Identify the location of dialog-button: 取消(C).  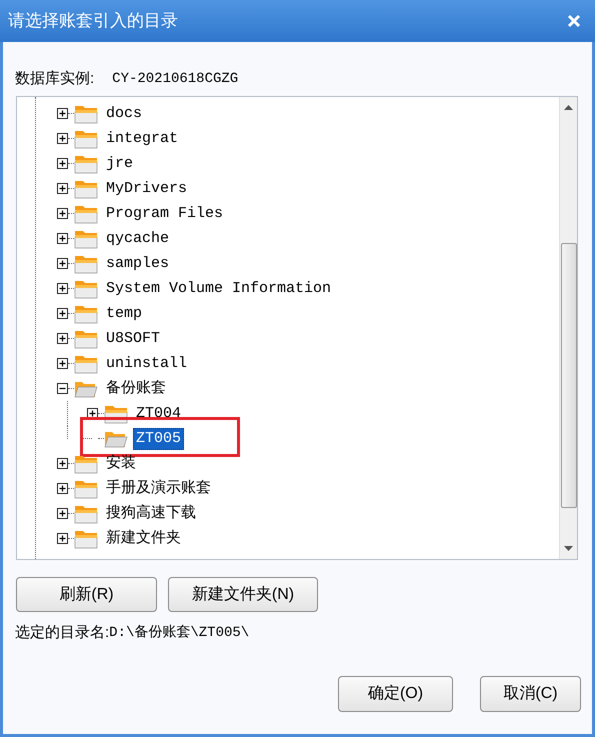
(530, 694).